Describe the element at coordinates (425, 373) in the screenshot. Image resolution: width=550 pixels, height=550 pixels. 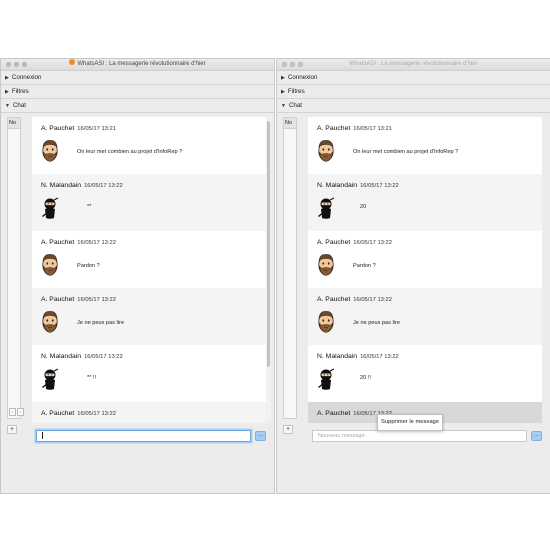
I see `message-row: N. Malandain 16/05/17 13:22 20 !!` at that location.